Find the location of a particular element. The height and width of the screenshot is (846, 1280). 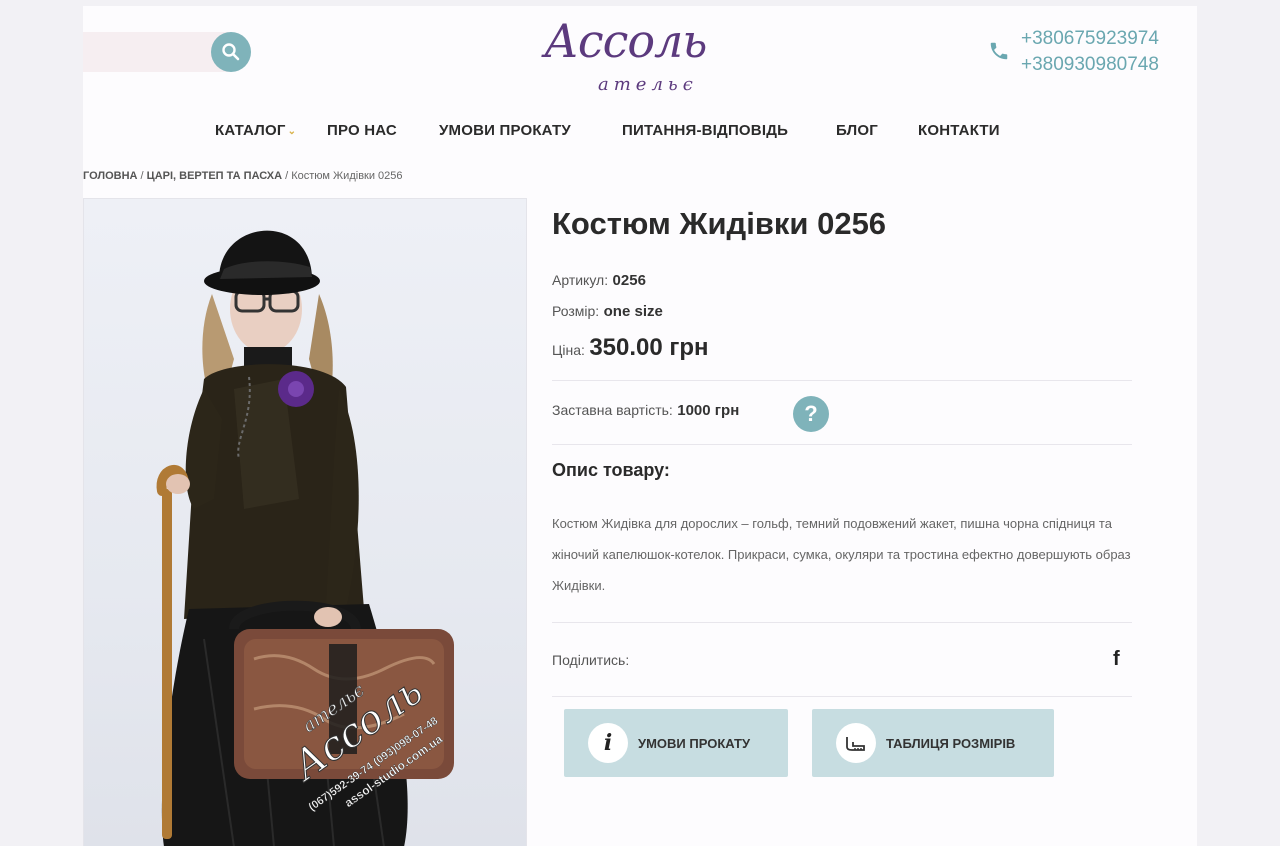

breadcrumb-category: ЦАРІ, ВЕРТЕП ТА ПАСХА is located at coordinates (214, 176).